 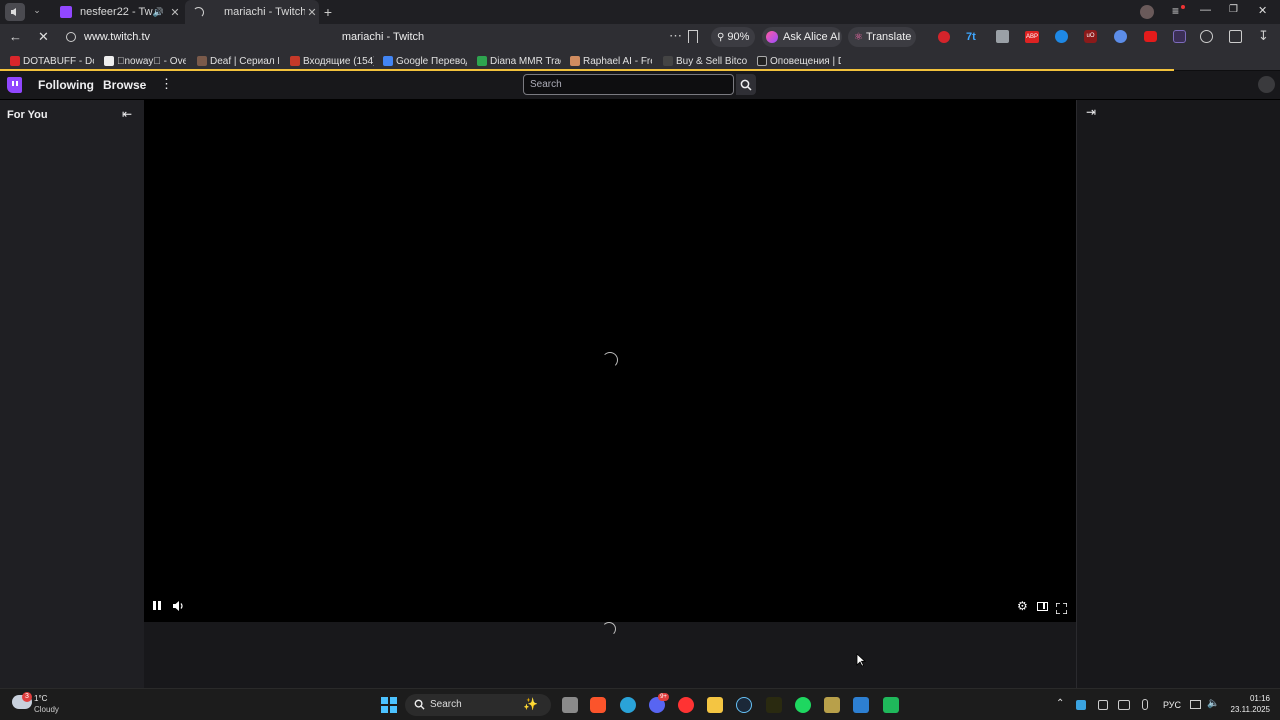 What do you see at coordinates (1246, 709) in the screenshot?
I see `clock-date: 23.11.2025` at bounding box center [1246, 709].